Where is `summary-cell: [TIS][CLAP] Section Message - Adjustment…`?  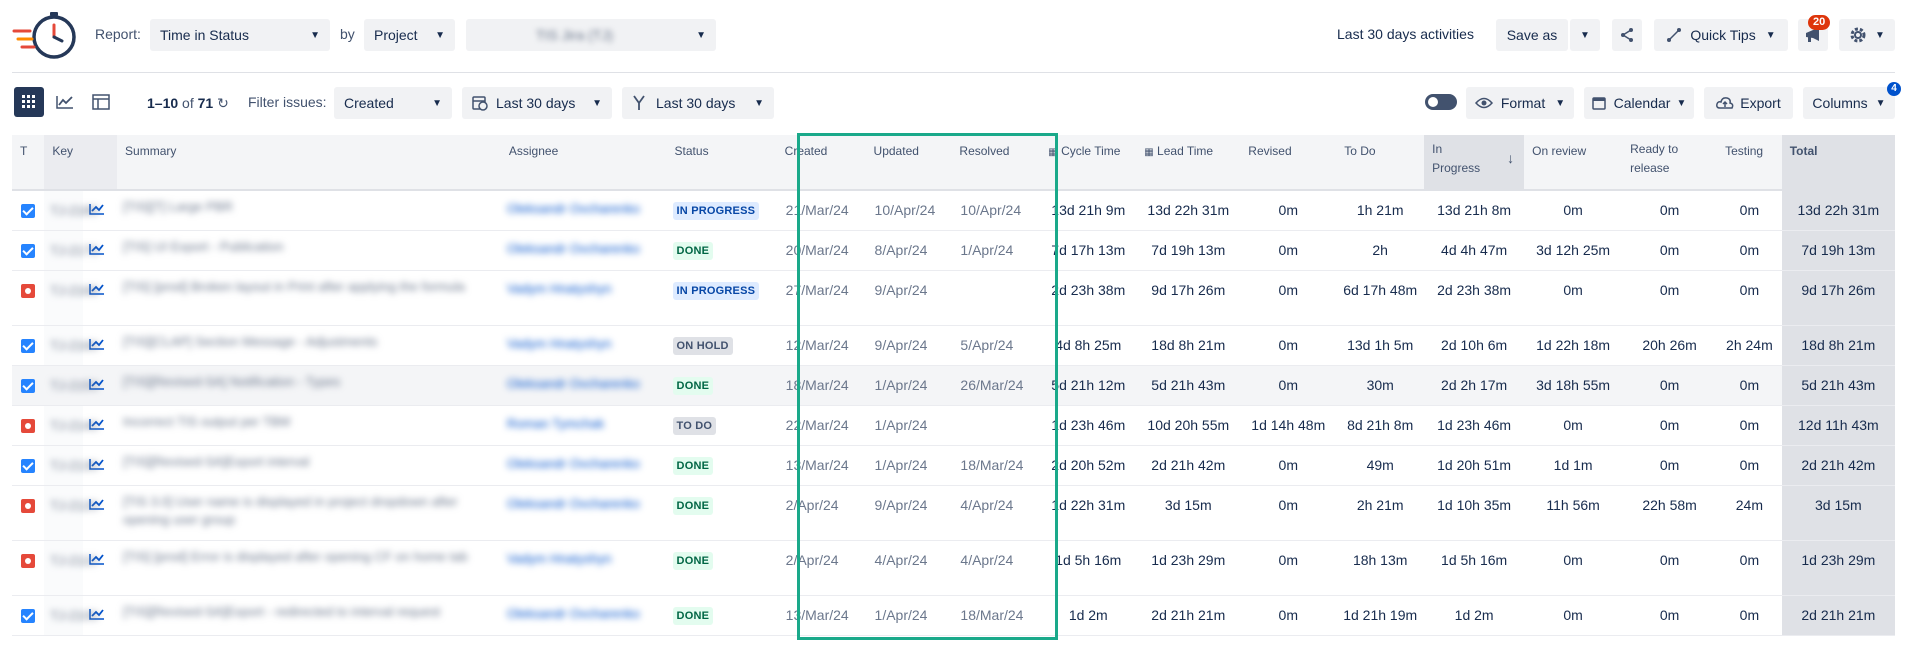 summary-cell: [TIS][CLAP] Section Message - Adjustment… is located at coordinates (309, 345).